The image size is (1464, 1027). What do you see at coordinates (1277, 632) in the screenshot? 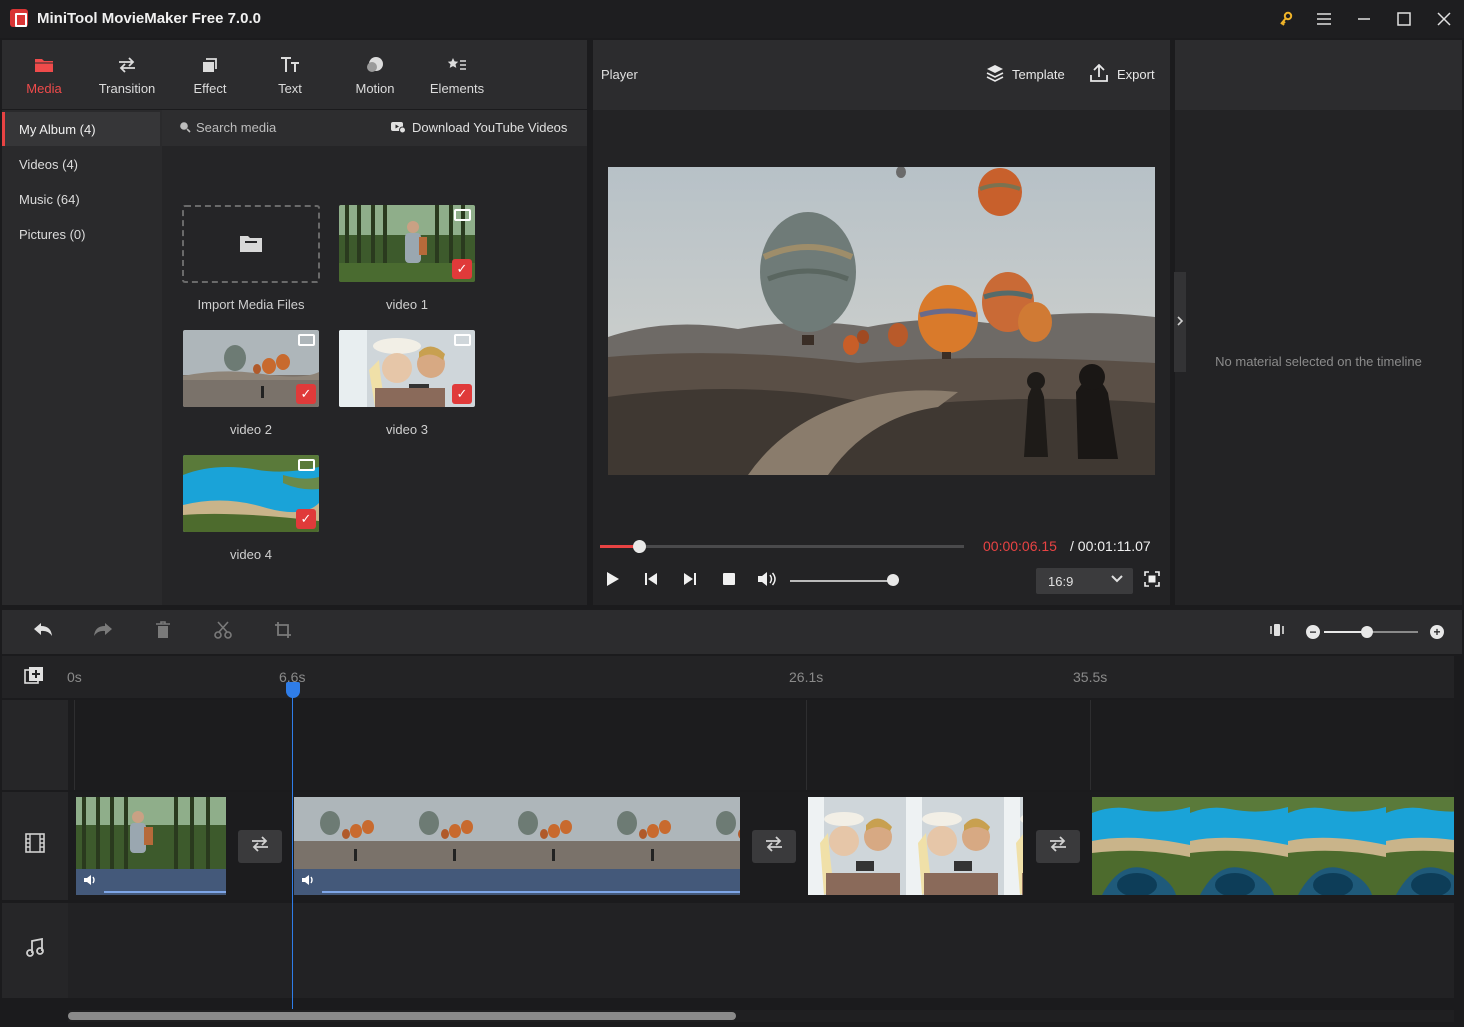
I see `fit-timeline-button` at bounding box center [1277, 632].